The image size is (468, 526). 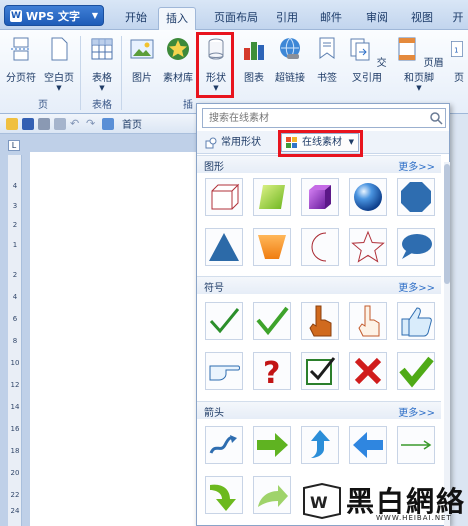 I want to click on chart-button: 图表, so click(x=254, y=65).